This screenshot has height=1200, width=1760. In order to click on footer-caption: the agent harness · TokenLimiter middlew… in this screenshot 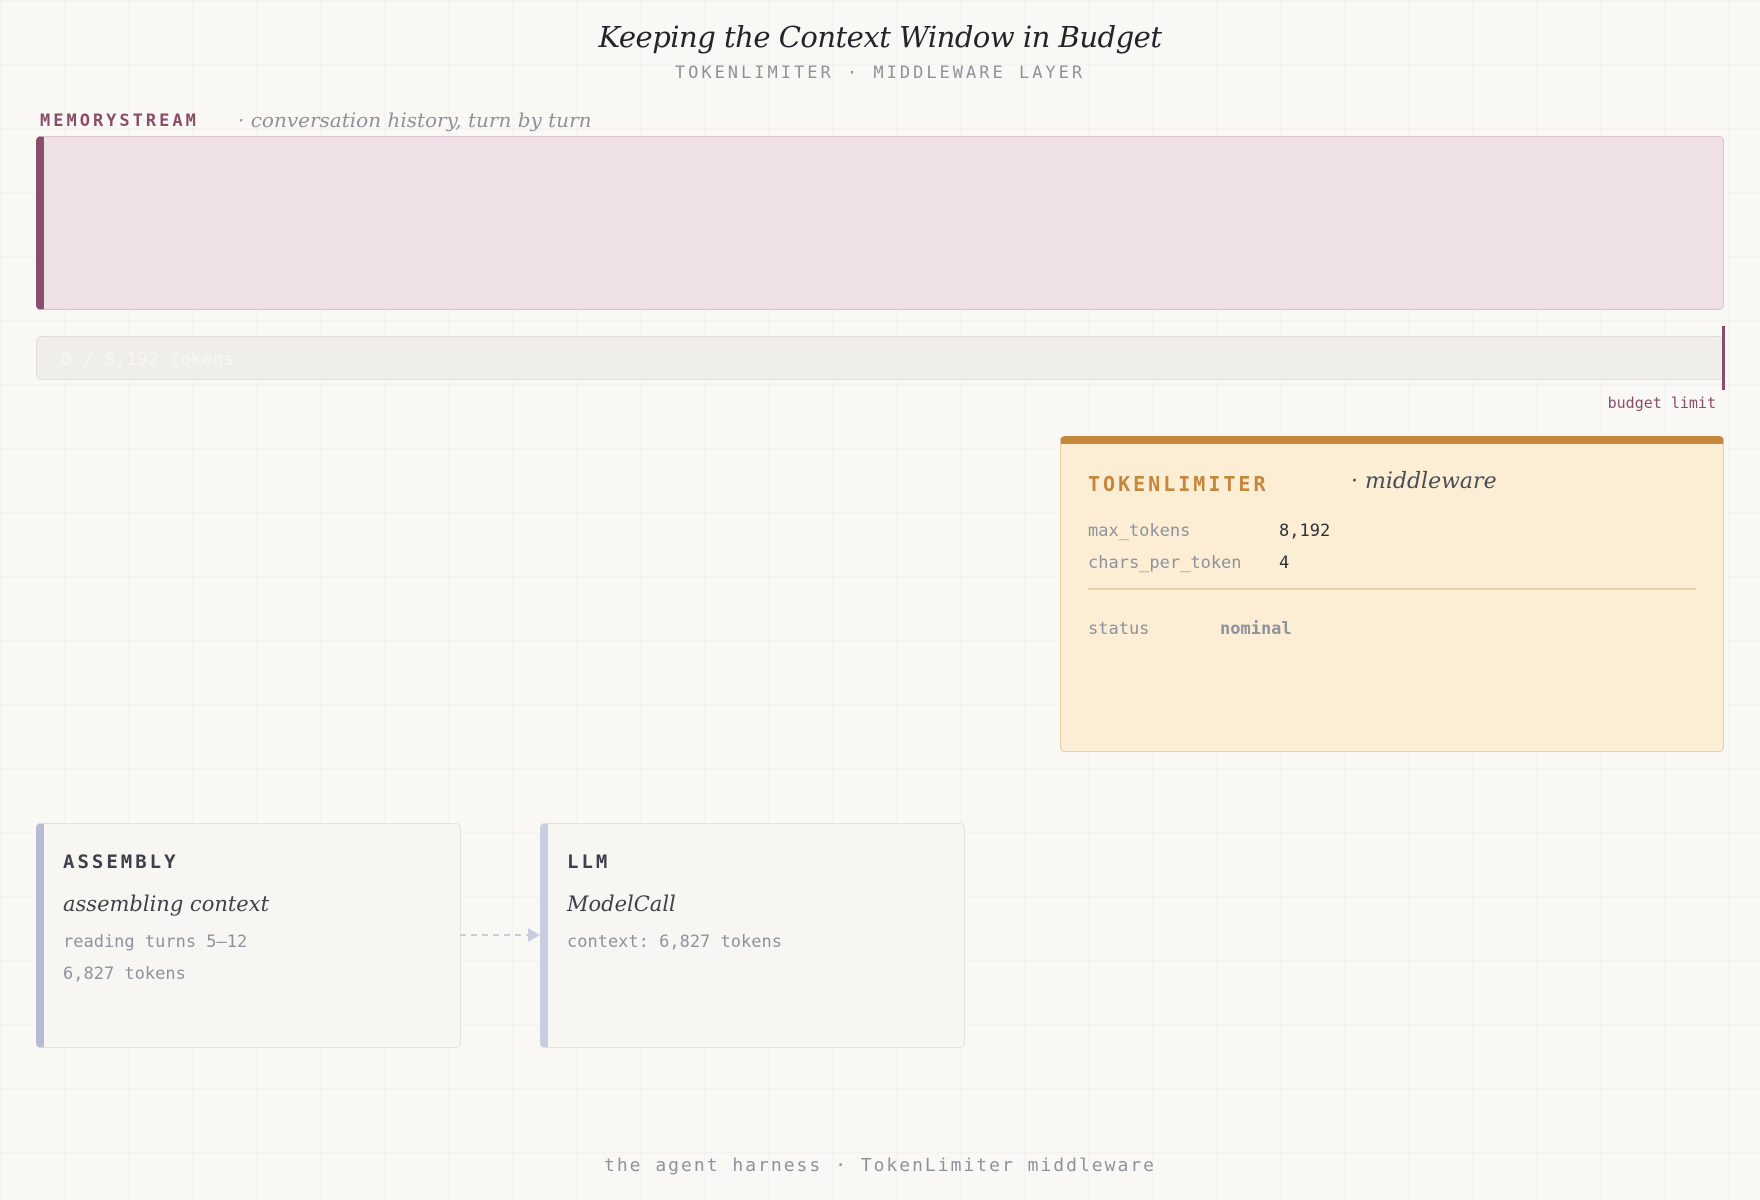, I will do `click(880, 1165)`.